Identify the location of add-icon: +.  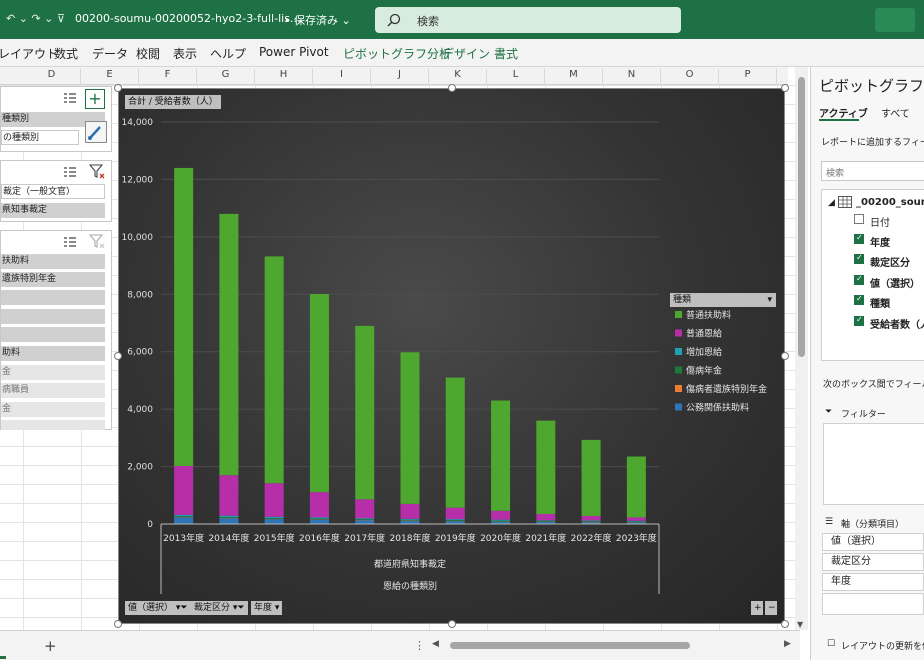
(95, 99).